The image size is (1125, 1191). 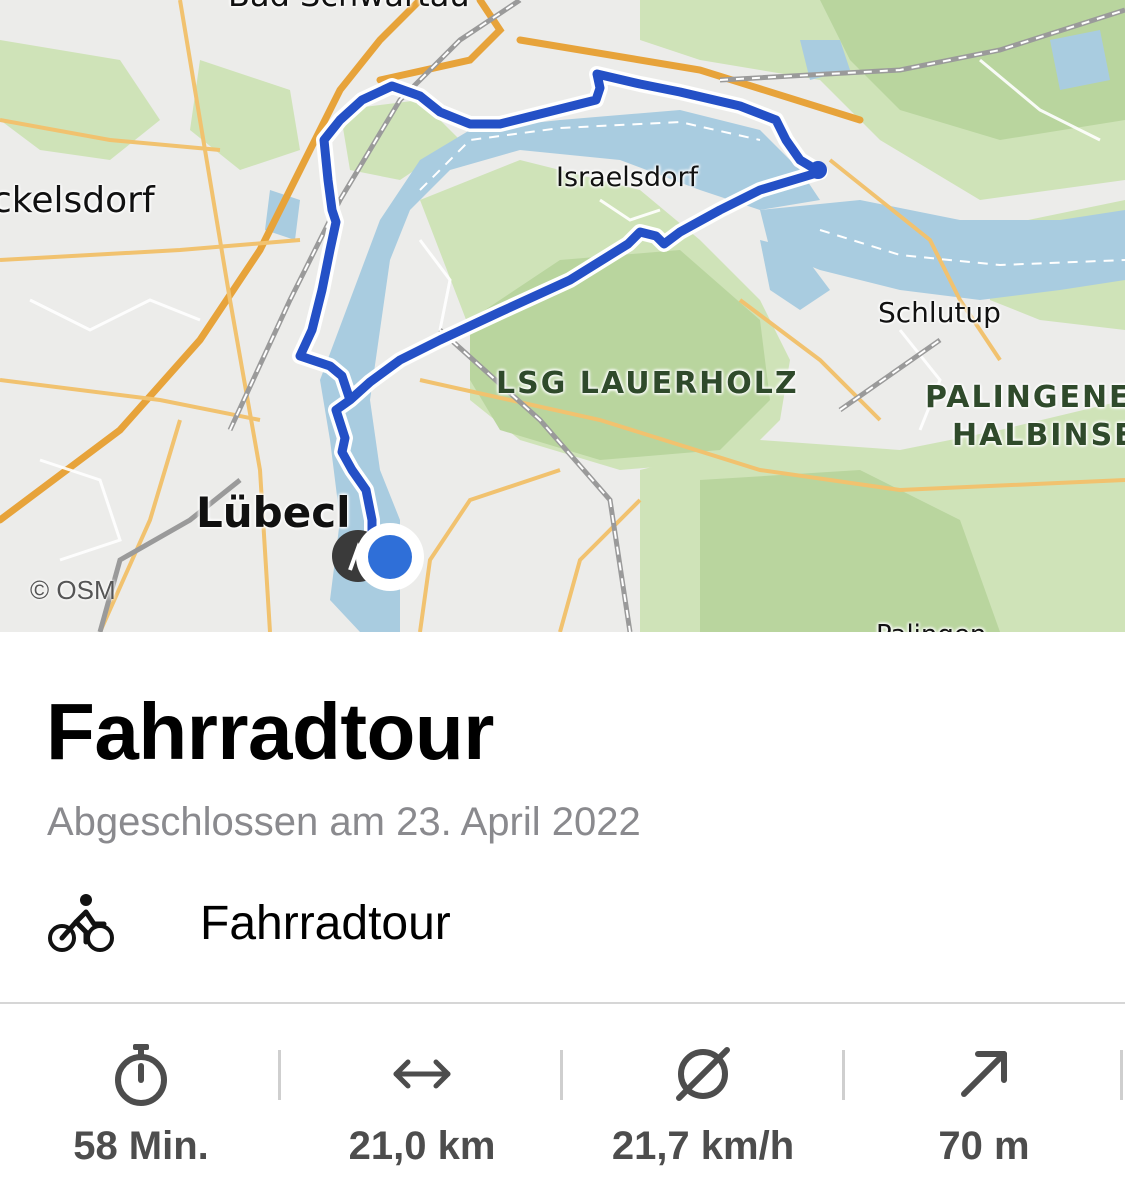 I want to click on stat-separator, so click(x=1121, y=1075).